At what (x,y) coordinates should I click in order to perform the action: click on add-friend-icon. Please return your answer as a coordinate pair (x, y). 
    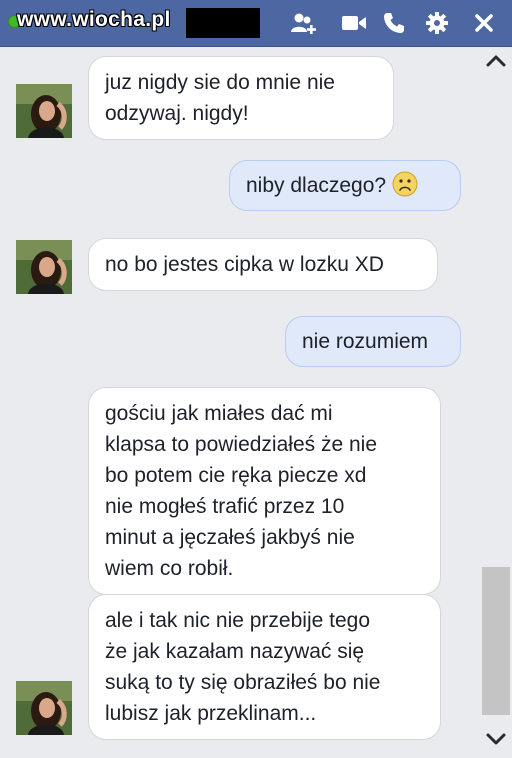
    Looking at the image, I should click on (304, 23).